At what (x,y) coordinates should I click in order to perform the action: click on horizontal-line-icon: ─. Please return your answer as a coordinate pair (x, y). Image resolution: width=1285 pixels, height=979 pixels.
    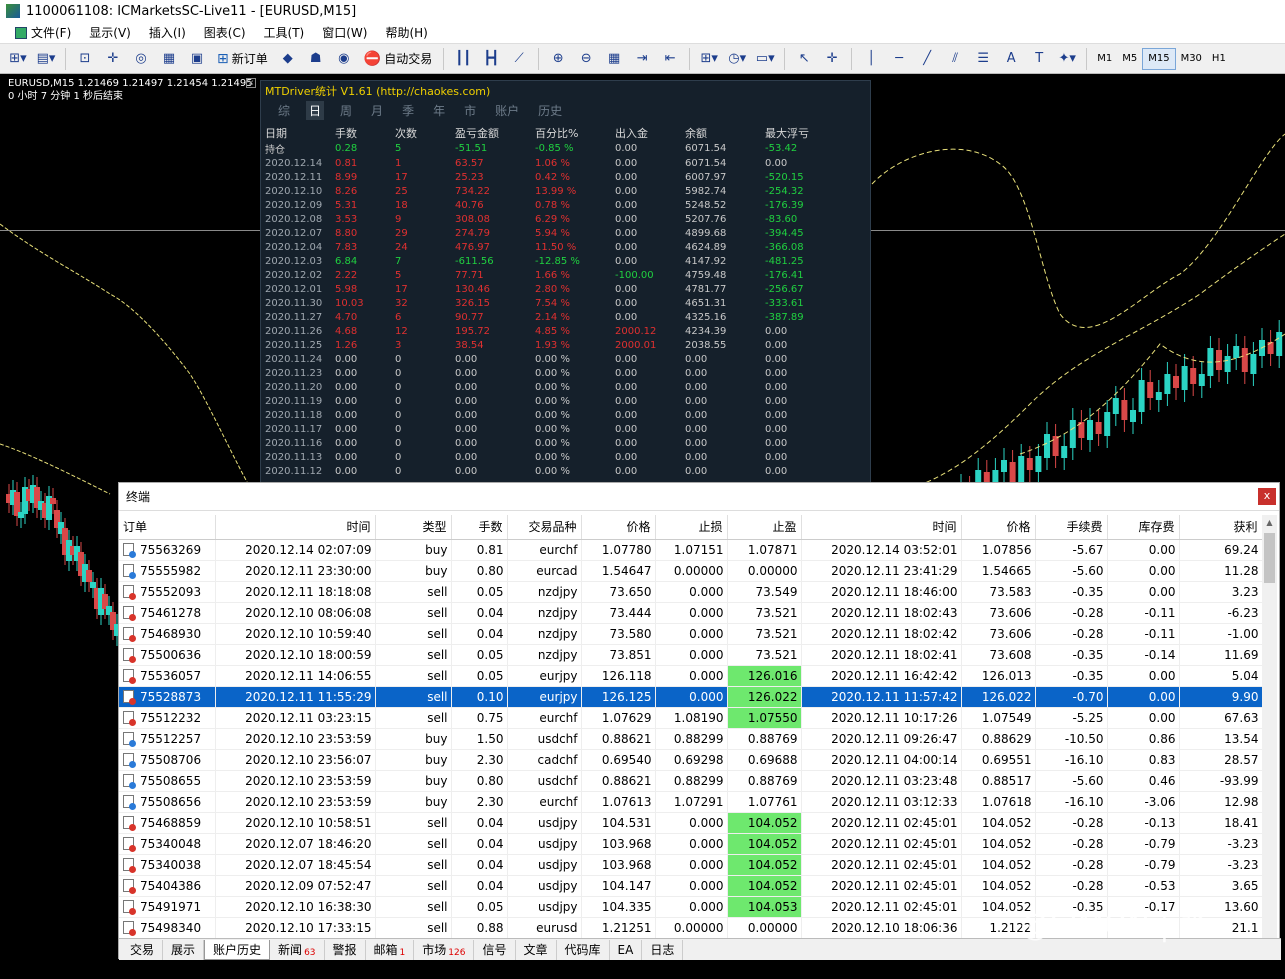
    Looking at the image, I should click on (899, 59).